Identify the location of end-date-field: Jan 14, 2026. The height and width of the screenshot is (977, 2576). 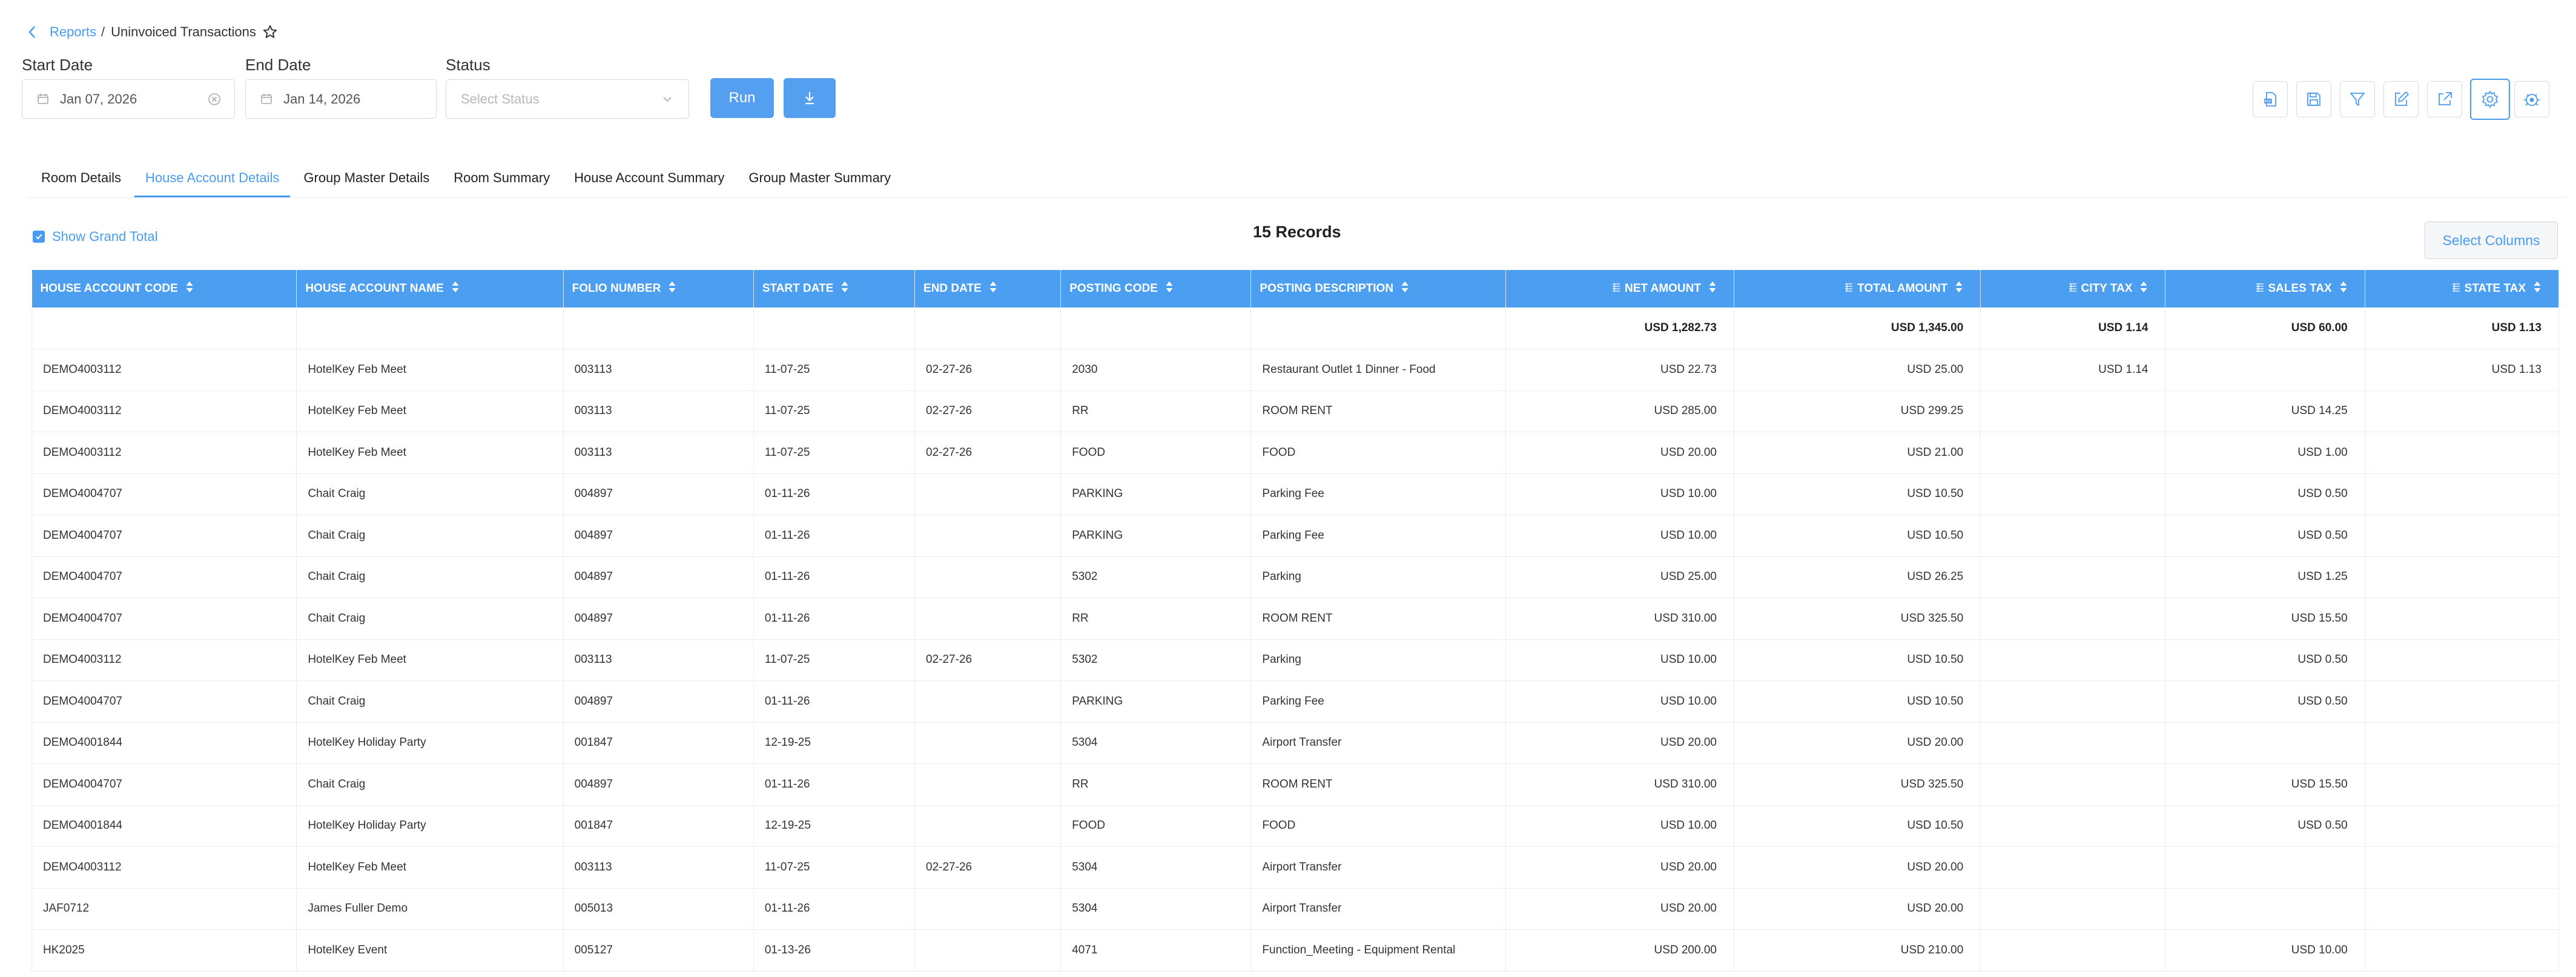
(341, 99).